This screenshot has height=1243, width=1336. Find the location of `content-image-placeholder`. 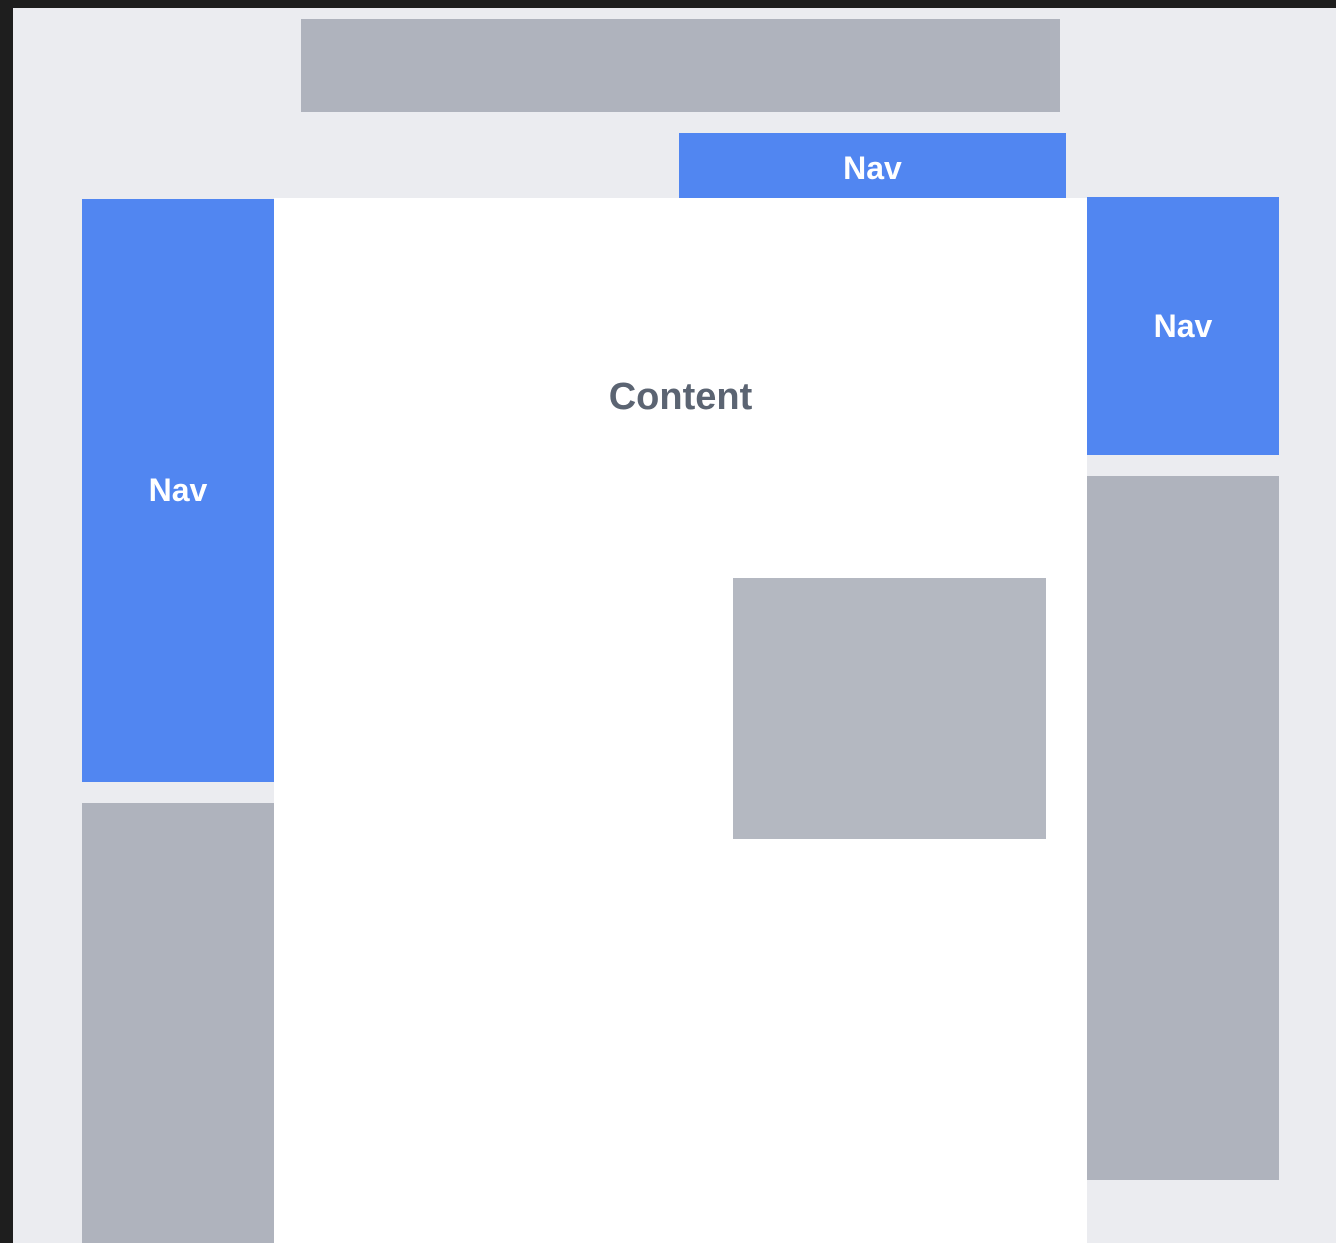

content-image-placeholder is located at coordinates (889, 708).